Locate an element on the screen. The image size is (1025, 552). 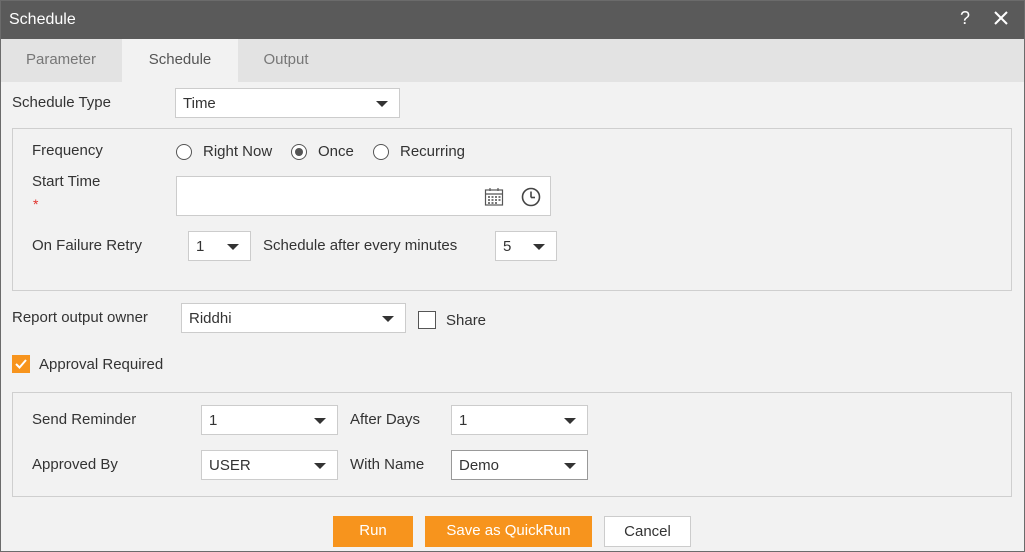
cancel-button: Cancel is located at coordinates (647, 531).